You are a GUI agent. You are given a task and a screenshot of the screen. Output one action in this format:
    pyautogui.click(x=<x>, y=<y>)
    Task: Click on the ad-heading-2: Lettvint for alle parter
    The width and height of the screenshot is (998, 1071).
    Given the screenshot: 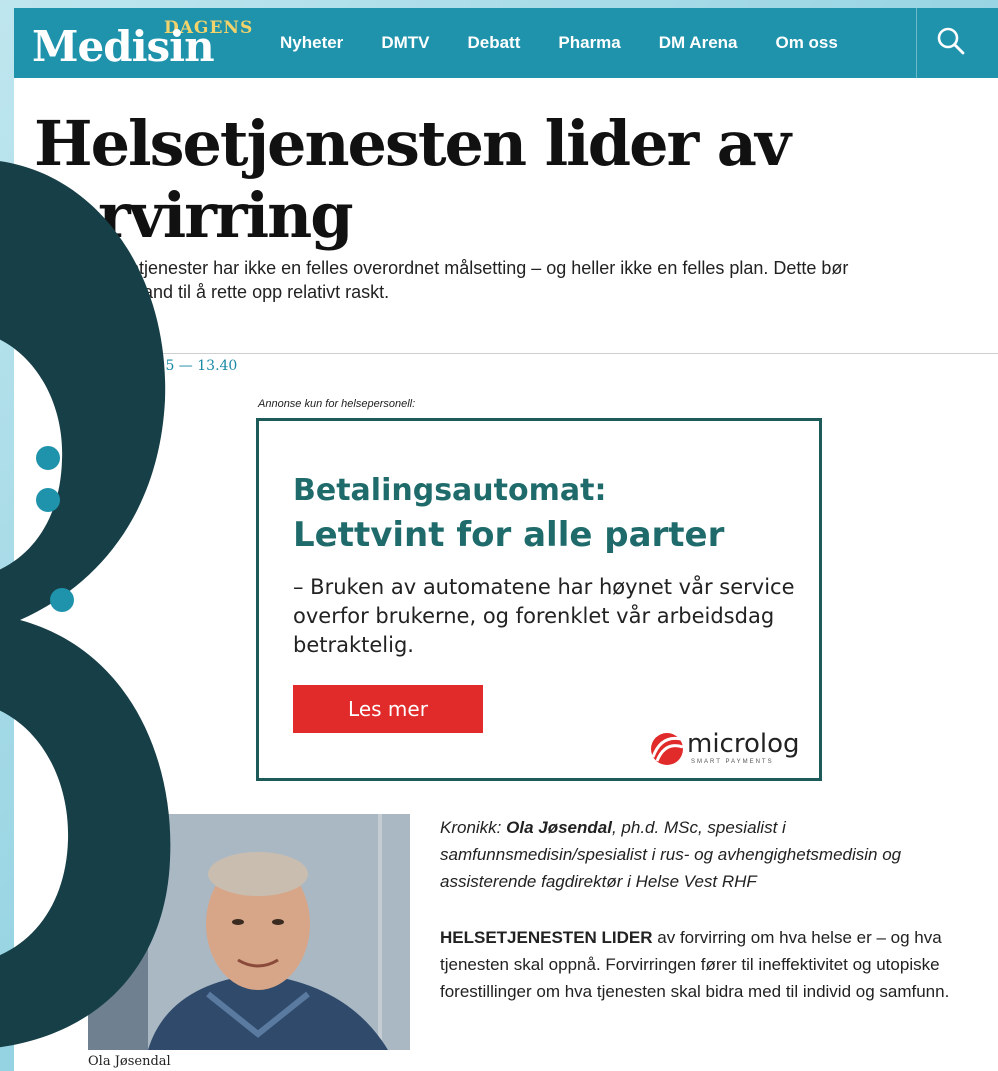 What is the action you would take?
    pyautogui.click(x=509, y=535)
    